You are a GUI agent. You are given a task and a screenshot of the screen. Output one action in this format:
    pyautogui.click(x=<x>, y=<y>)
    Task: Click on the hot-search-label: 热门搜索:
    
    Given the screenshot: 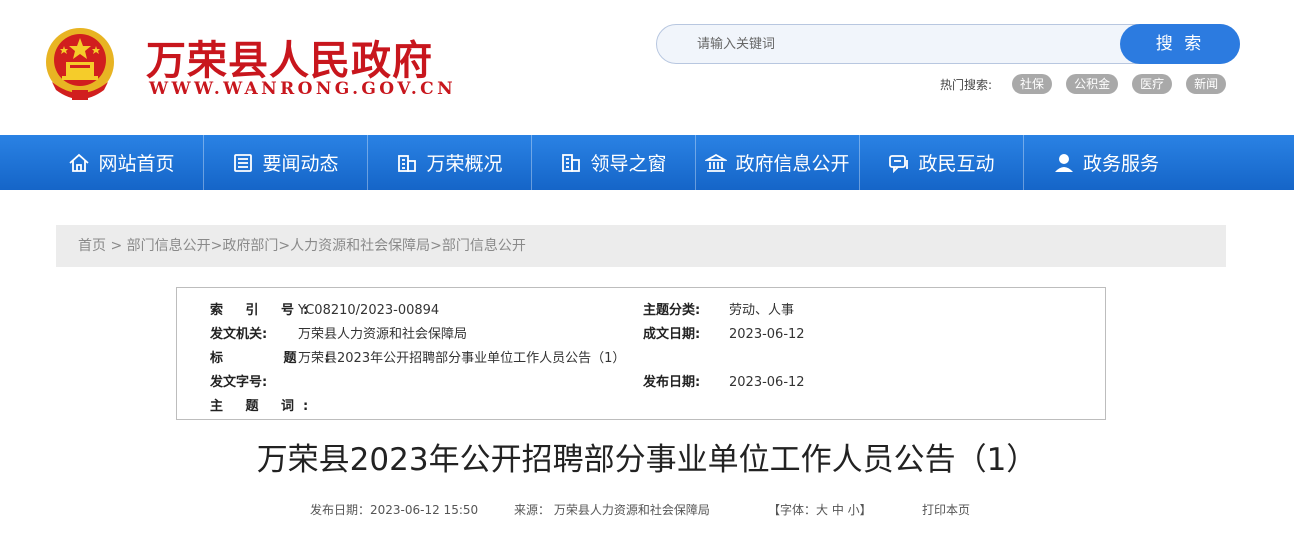 What is the action you would take?
    pyautogui.click(x=966, y=84)
    